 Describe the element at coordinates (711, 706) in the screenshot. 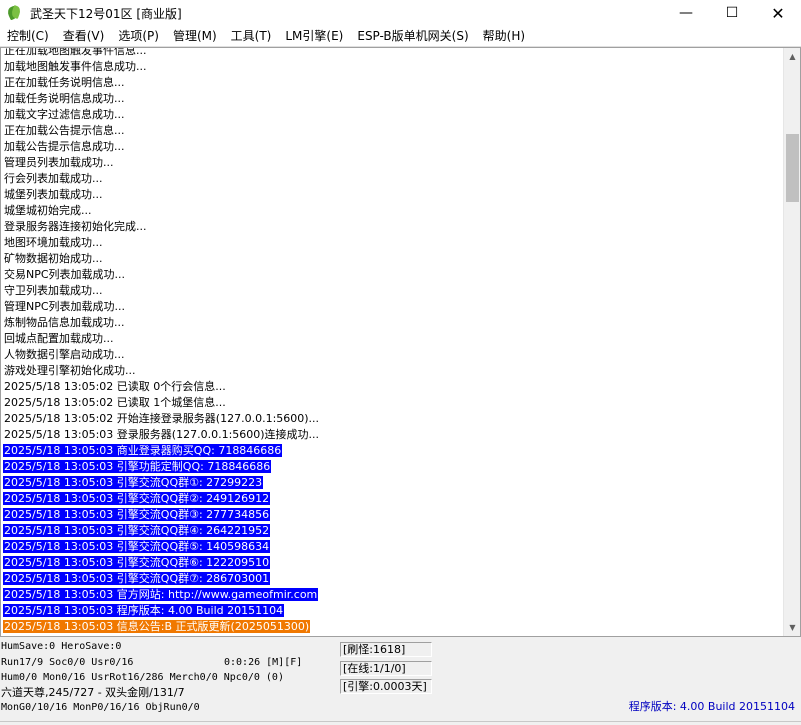

I see `program-version-label: 程序版本: 4.00 Build 20151104` at that location.